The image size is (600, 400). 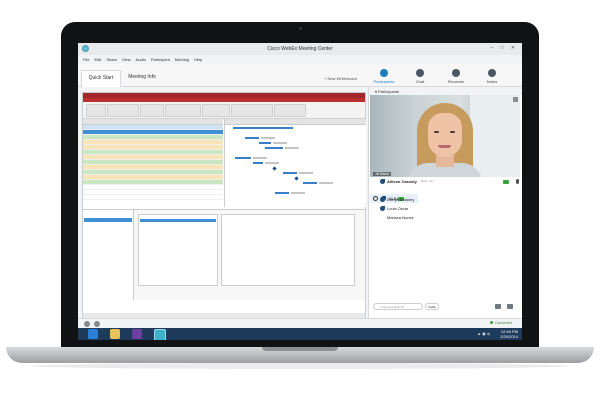 I want to click on laptop-shadow, so click(x=300, y=366).